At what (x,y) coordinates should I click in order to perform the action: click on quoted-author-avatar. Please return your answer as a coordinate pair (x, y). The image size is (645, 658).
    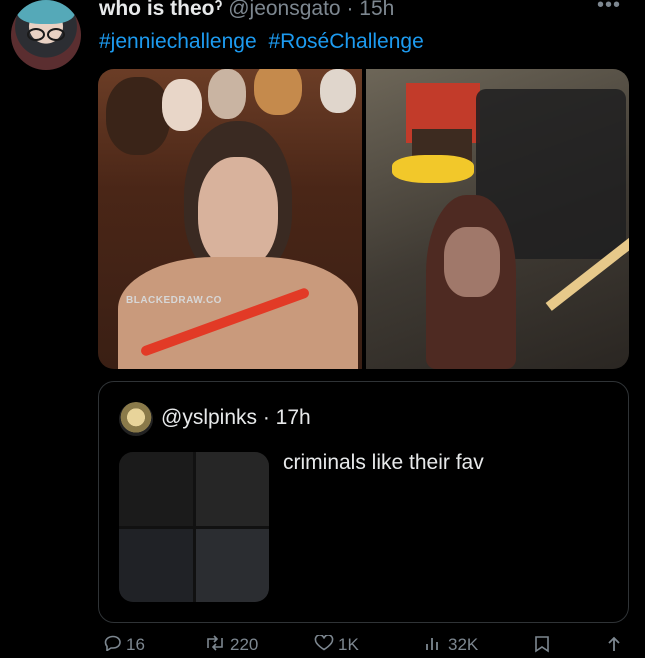
    Looking at the image, I should click on (136, 419).